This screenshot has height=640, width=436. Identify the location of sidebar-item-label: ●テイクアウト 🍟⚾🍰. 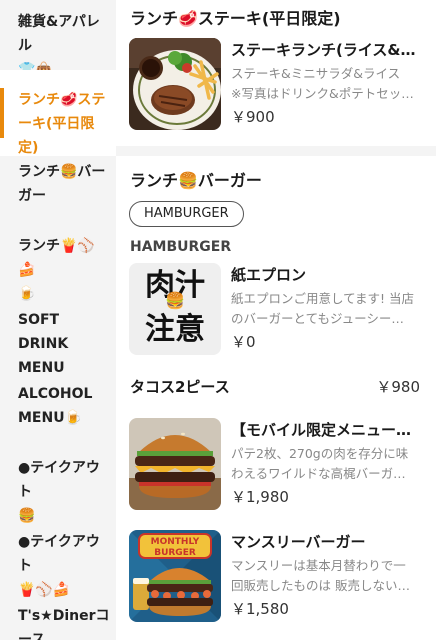
(59, 566).